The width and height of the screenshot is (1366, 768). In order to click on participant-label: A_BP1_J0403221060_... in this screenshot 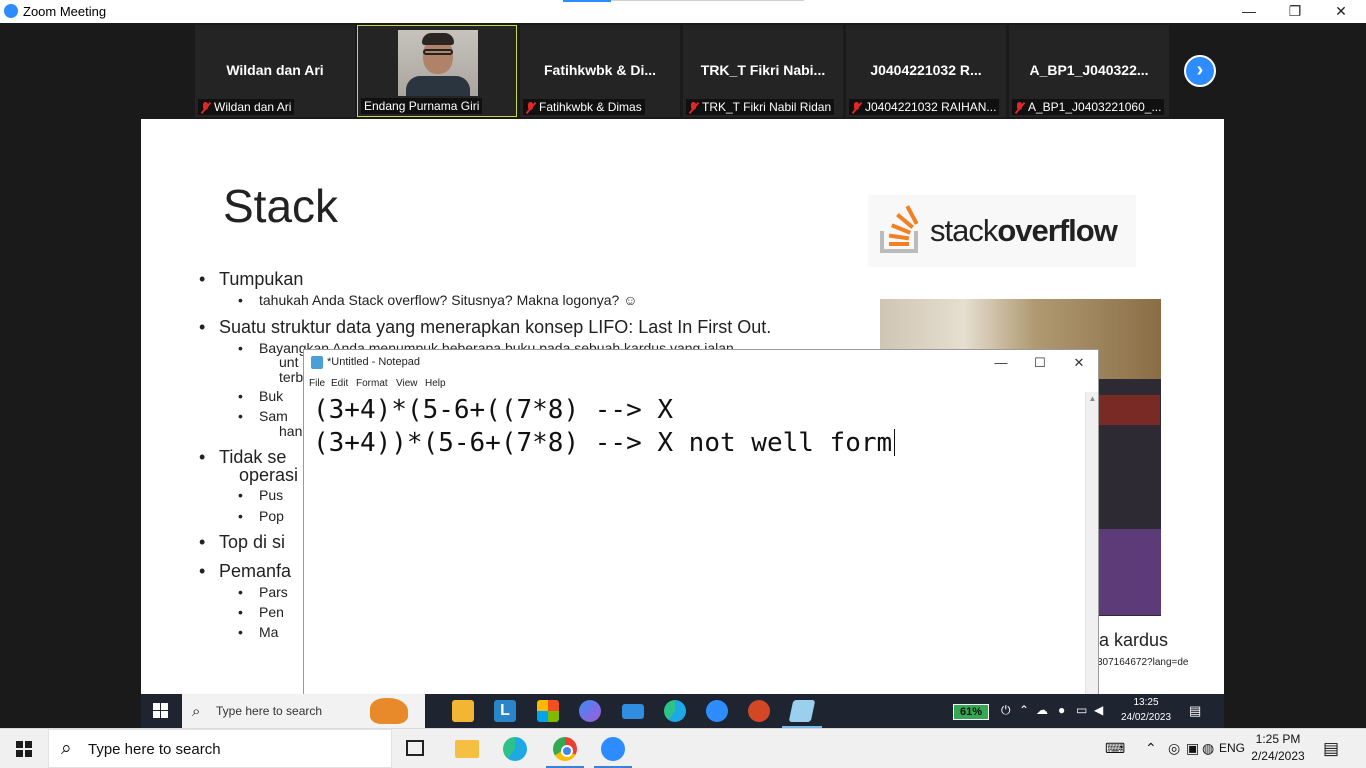, I will do `click(1088, 107)`.